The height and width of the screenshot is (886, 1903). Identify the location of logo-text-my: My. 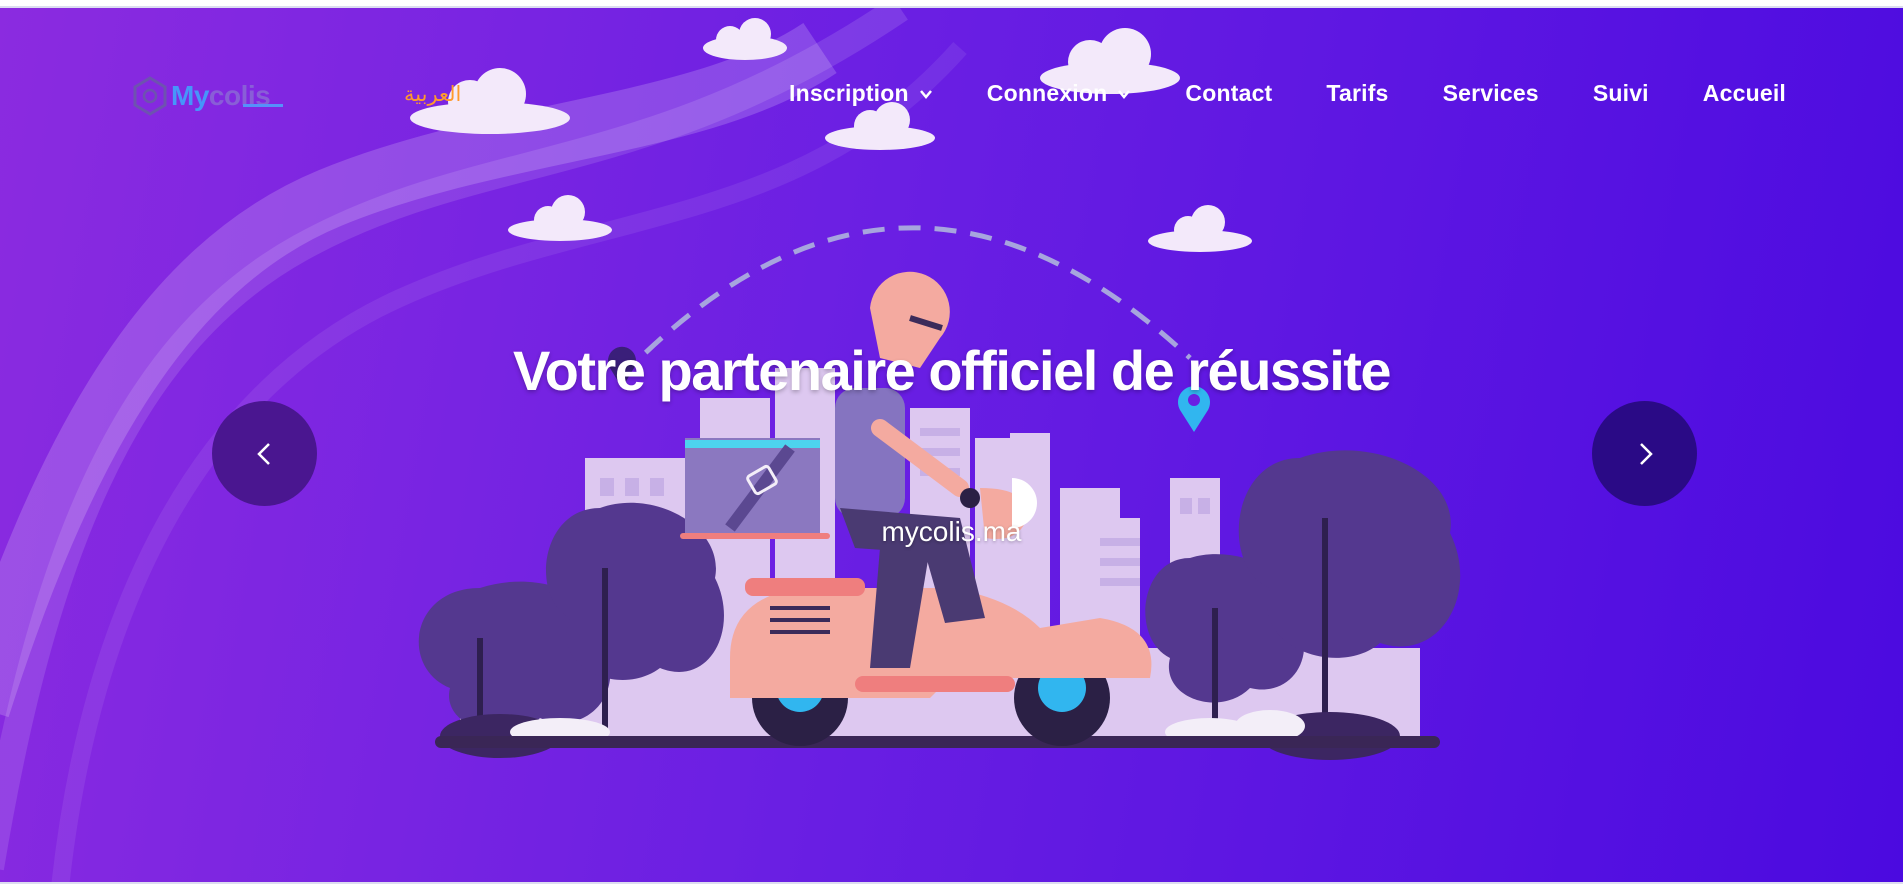
(190, 95).